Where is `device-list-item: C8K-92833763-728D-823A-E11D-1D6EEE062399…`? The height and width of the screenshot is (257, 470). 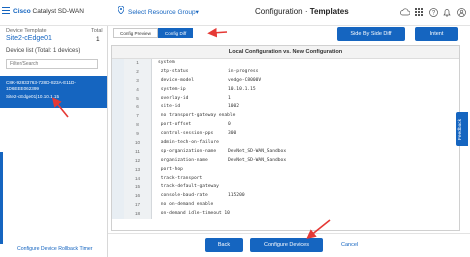
device-list-item: C8K-92833763-728D-823A-E11D-1D6EEE062399… is located at coordinates (53, 92).